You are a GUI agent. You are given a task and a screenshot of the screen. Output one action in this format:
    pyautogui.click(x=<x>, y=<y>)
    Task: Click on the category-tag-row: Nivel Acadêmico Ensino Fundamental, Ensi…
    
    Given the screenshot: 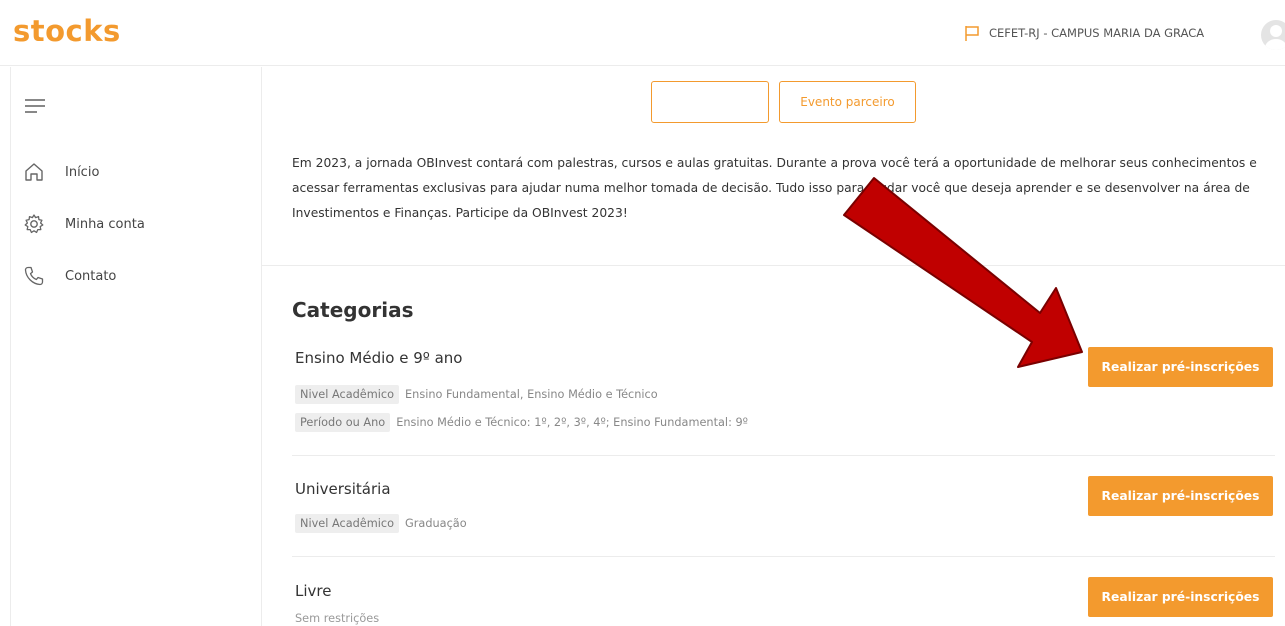 What is the action you would take?
    pyautogui.click(x=476, y=394)
    